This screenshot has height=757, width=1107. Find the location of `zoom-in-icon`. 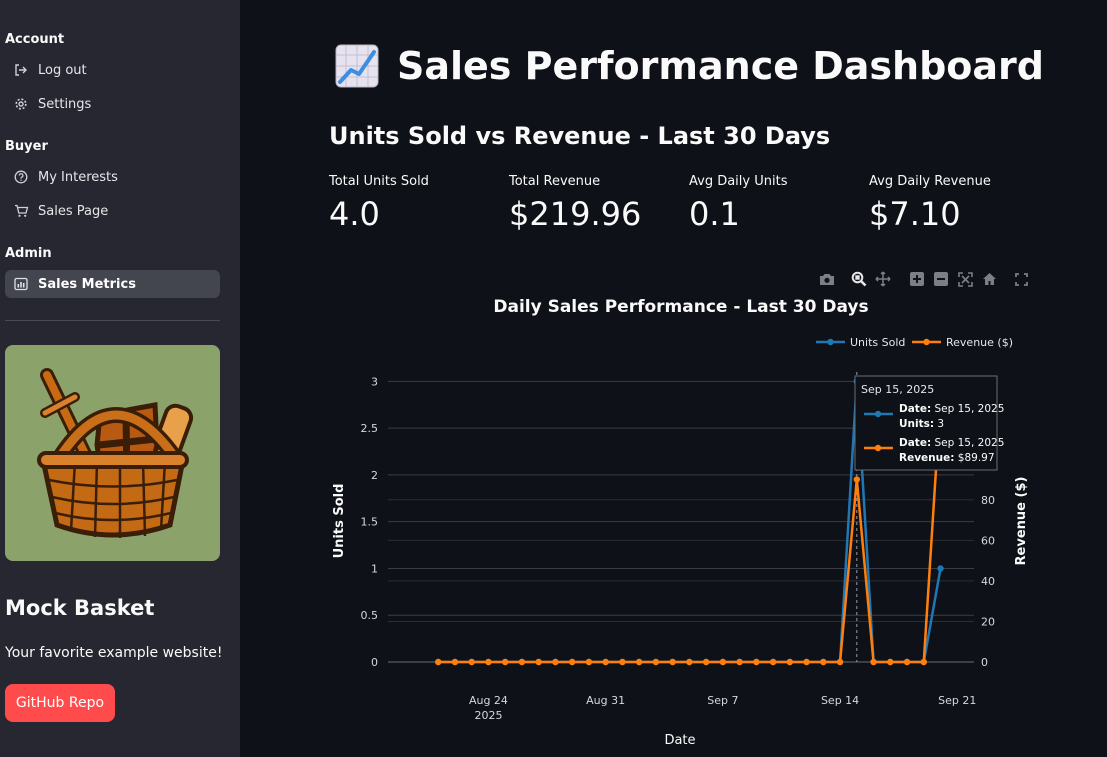

zoom-in-icon is located at coordinates (917, 279).